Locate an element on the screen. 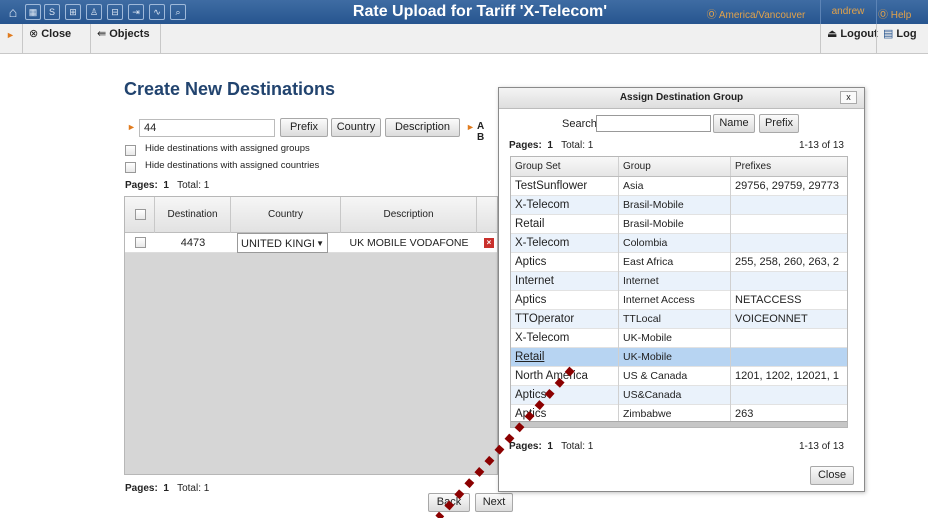  table-row: Retail UK-Mobile is located at coordinates (679, 357).